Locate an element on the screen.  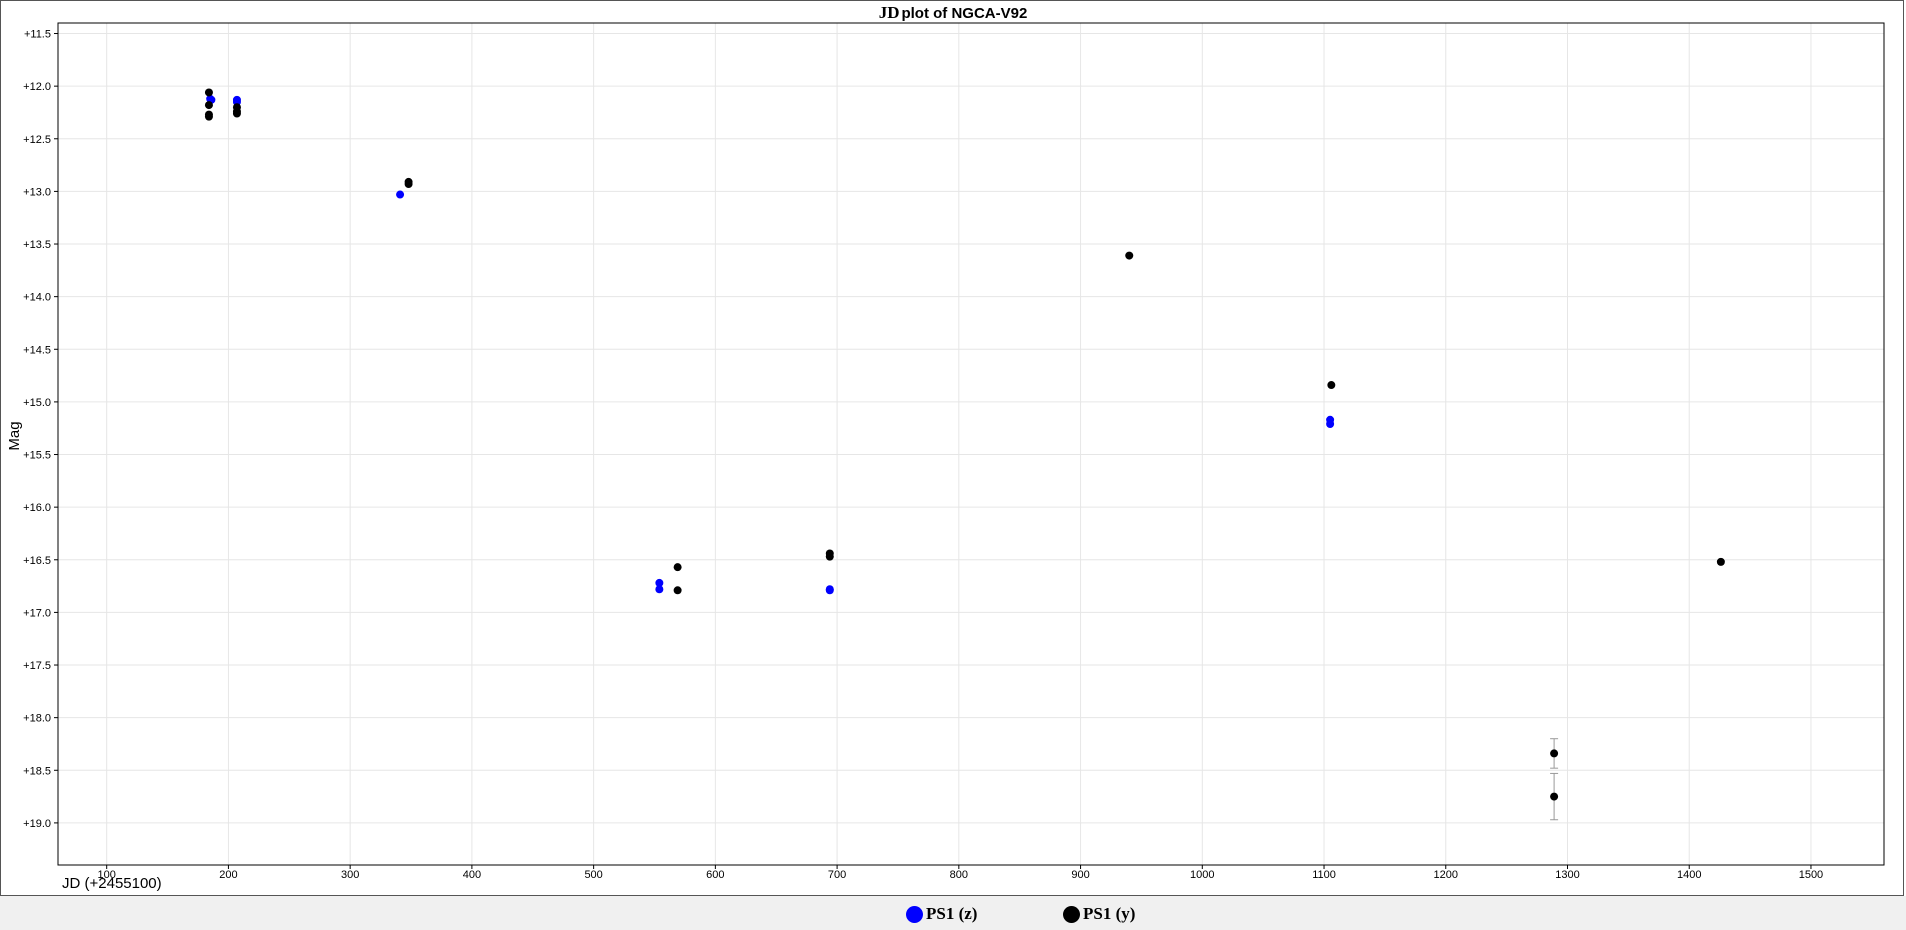
chart-title-rest: plot of NGCA-V92 is located at coordinates (964, 13).